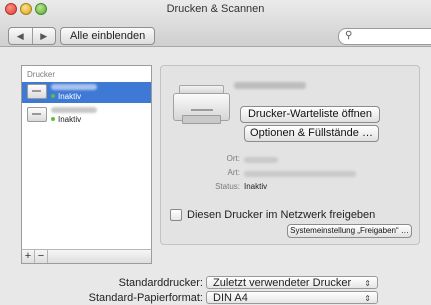  Describe the element at coordinates (86, 115) in the screenshot. I see `printer-list-item-2: Inaktiv` at that location.